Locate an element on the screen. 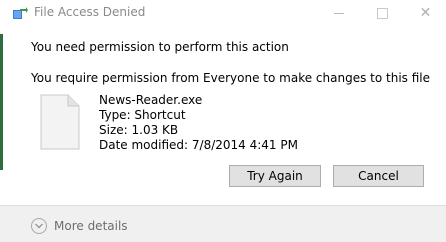 This screenshot has height=242, width=446. file-size: Size: 1.03 KB is located at coordinates (139, 130).